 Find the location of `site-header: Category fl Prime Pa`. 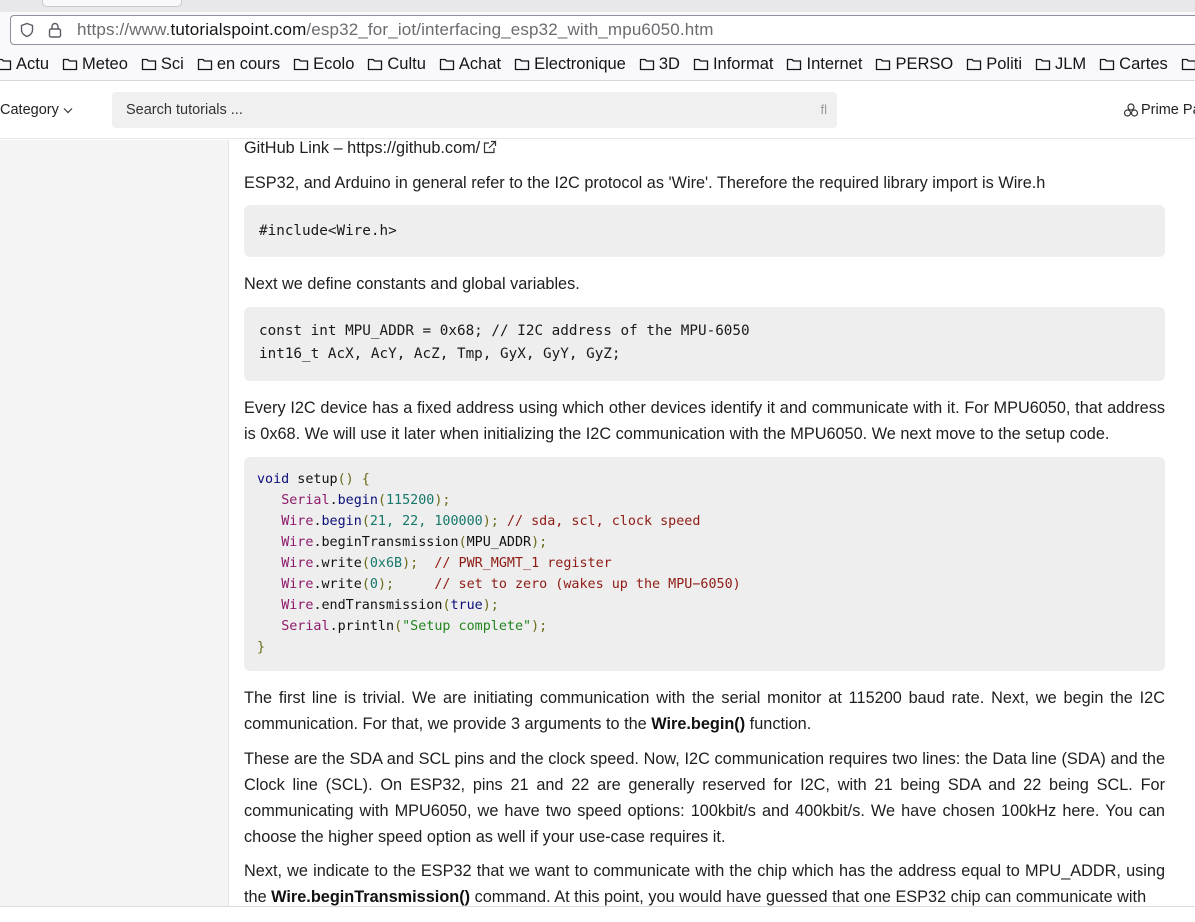

site-header: Category fl Prime Pa is located at coordinates (597, 110).